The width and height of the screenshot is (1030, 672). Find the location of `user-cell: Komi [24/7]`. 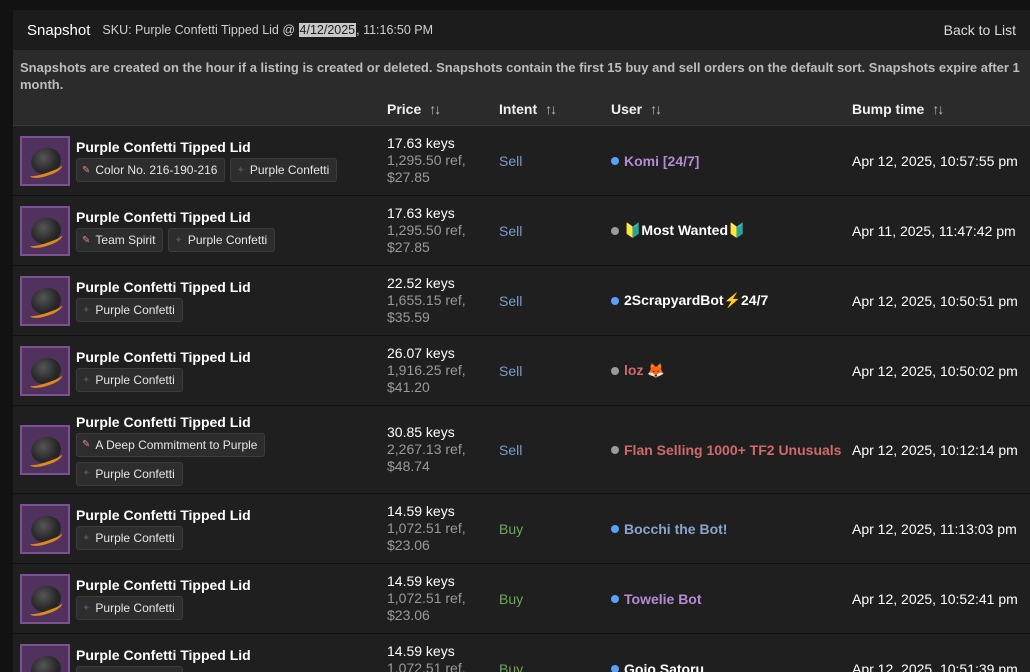

user-cell: Komi [24/7] is located at coordinates (731, 161).